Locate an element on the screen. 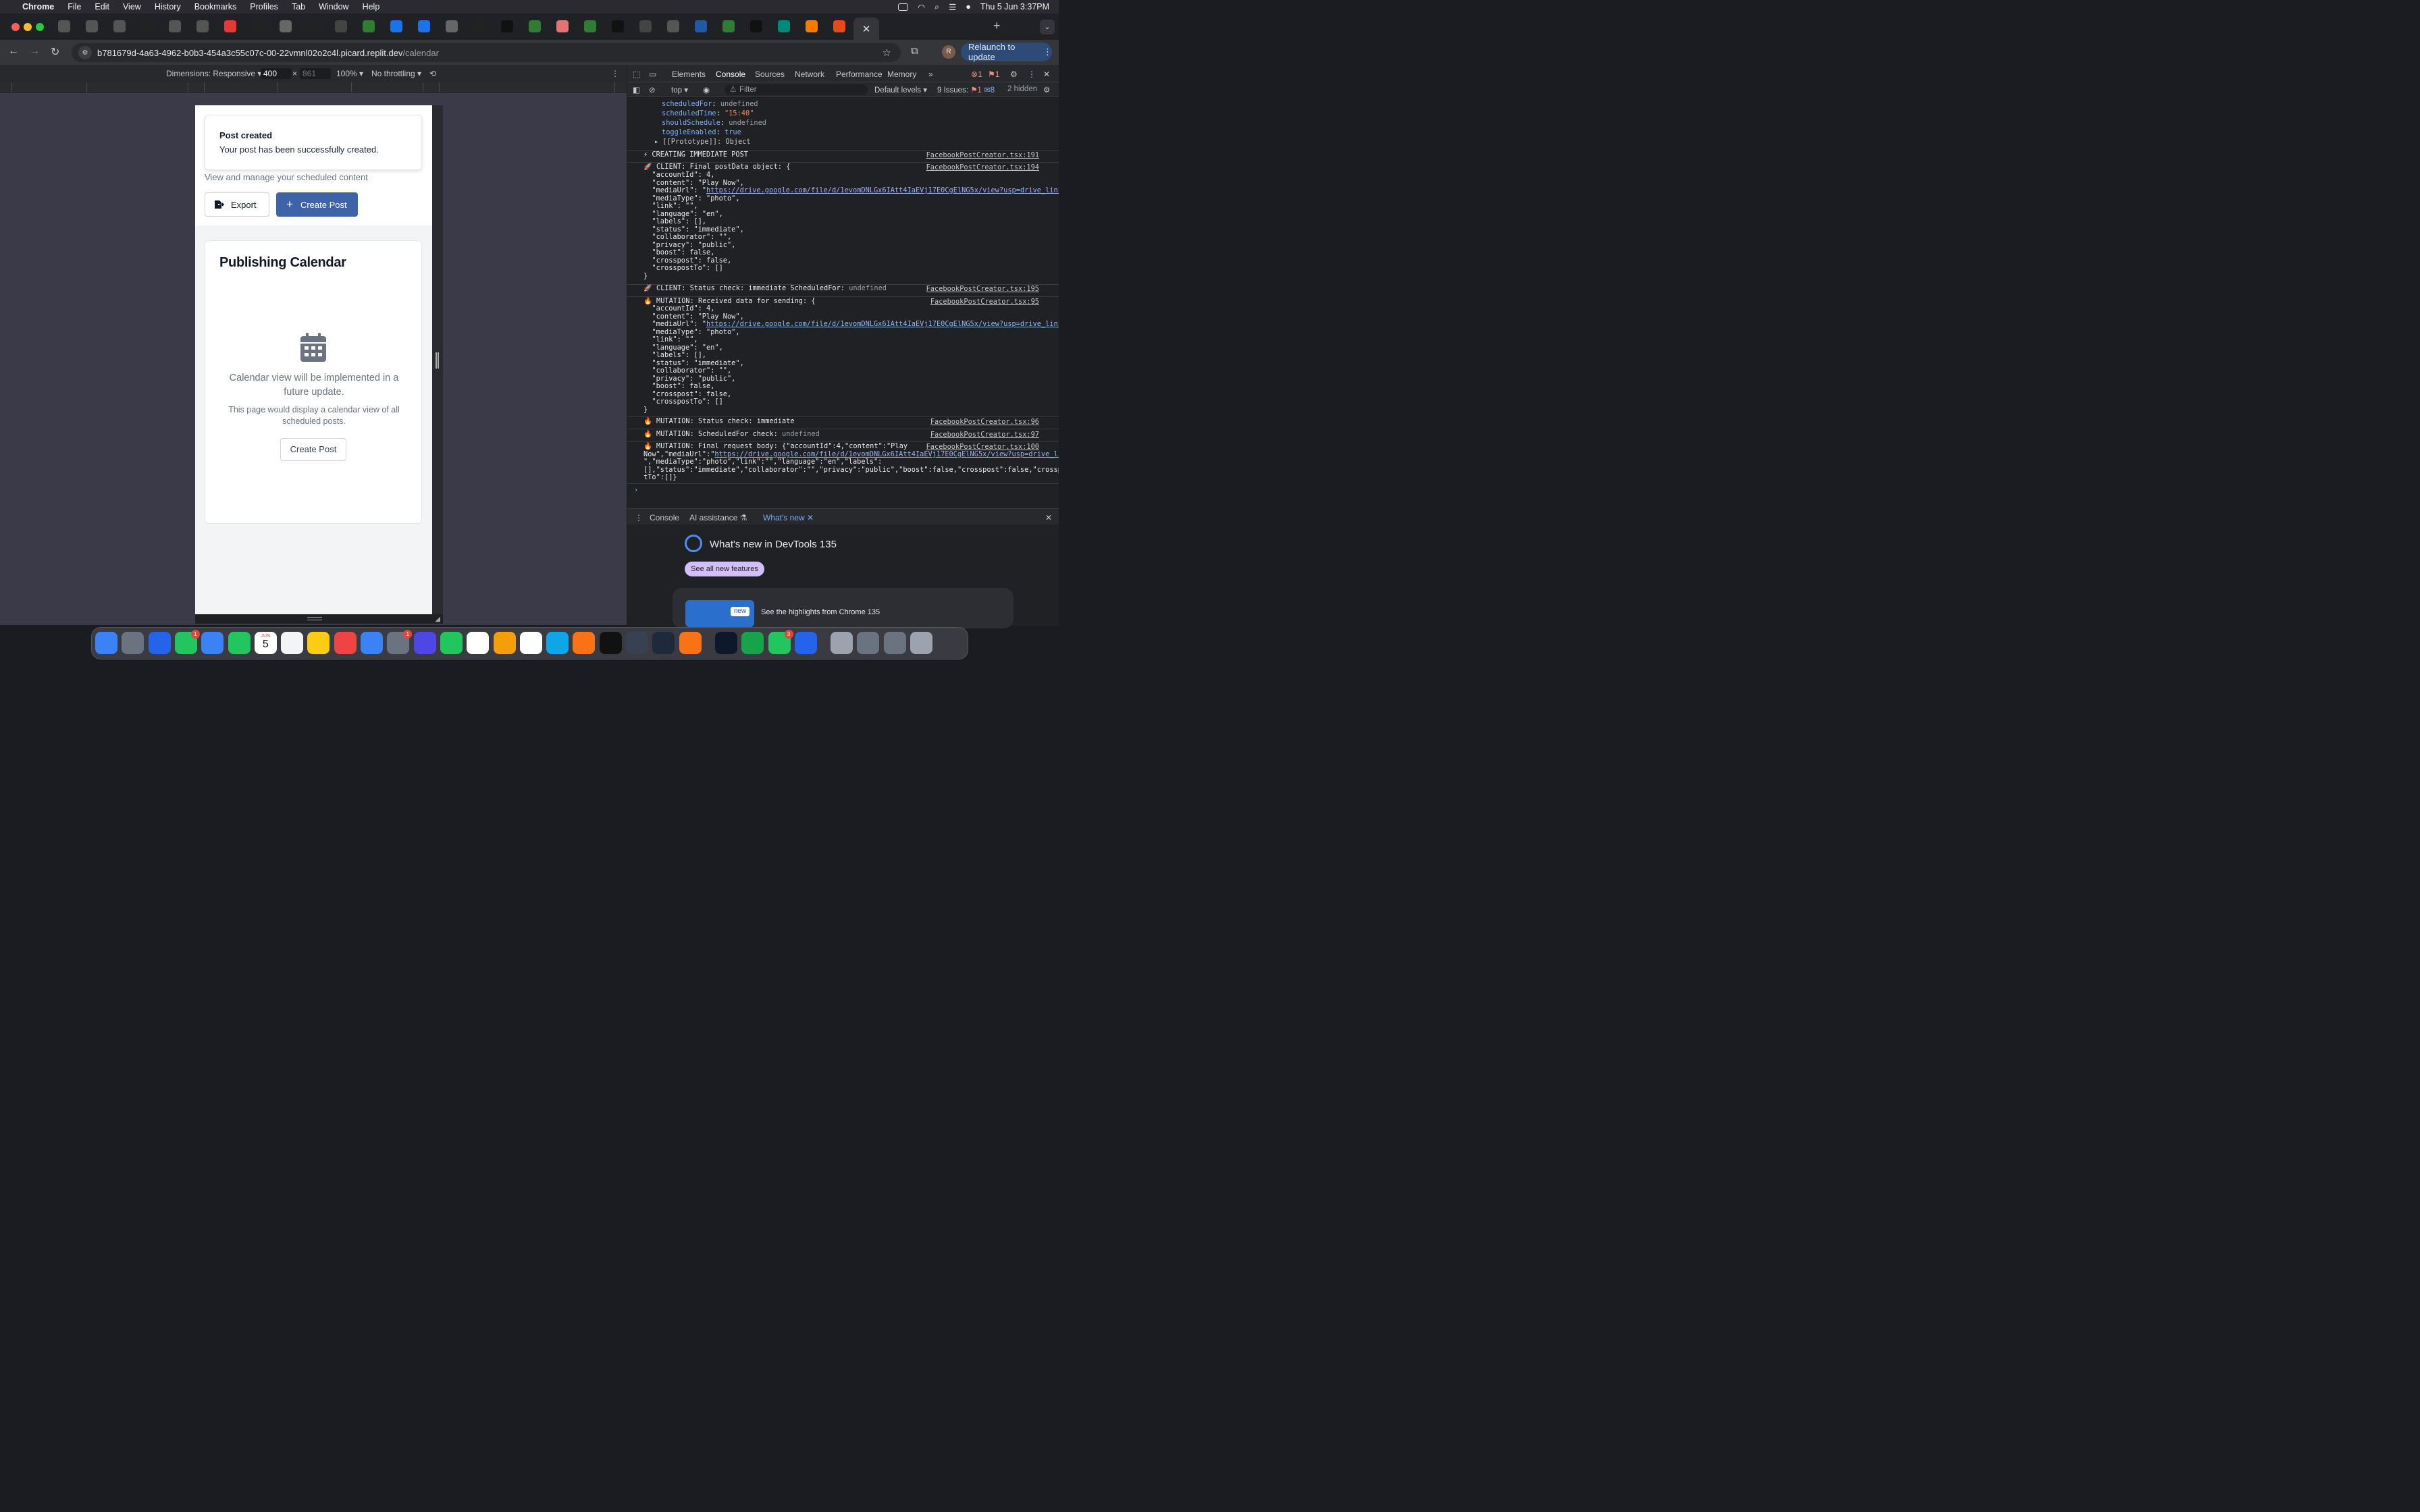 This screenshot has height=1512, width=2420. wifi-icon: ◠ is located at coordinates (921, 7).